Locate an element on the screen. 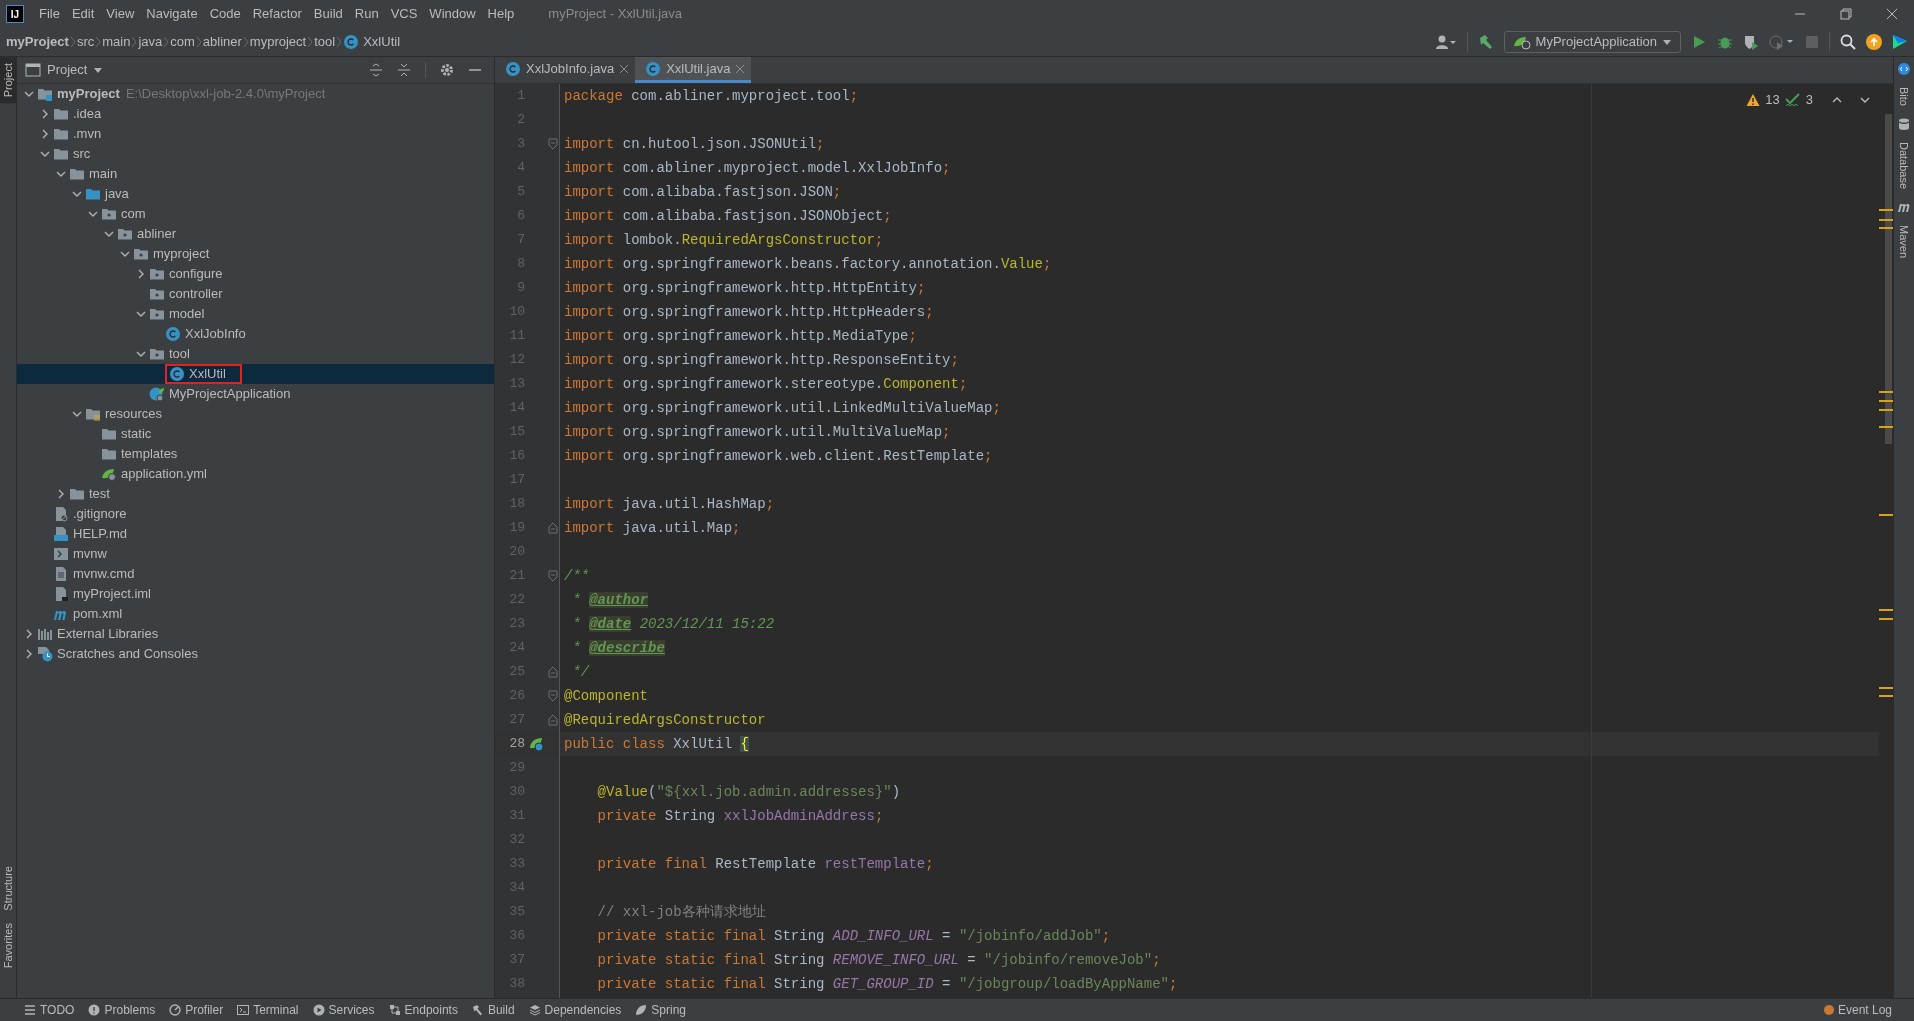 The height and width of the screenshot is (1021, 1914). tool-window-button: Profiler is located at coordinates (196, 1010).